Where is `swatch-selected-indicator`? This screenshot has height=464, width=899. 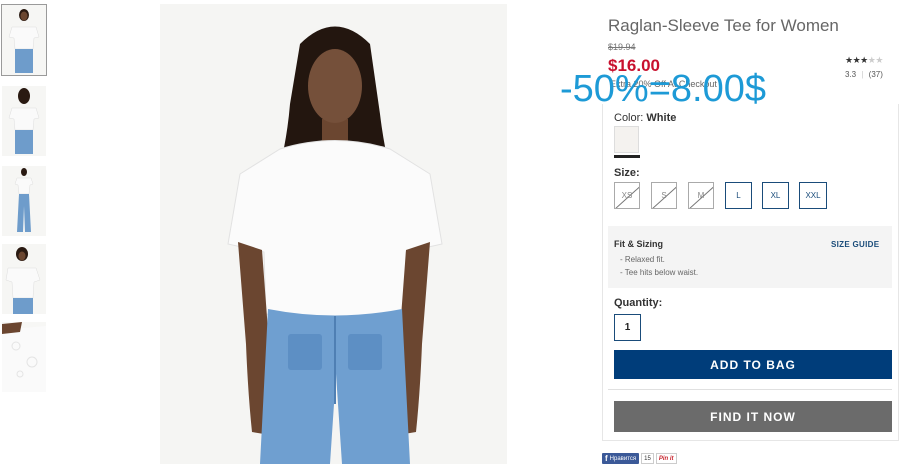 swatch-selected-indicator is located at coordinates (627, 156).